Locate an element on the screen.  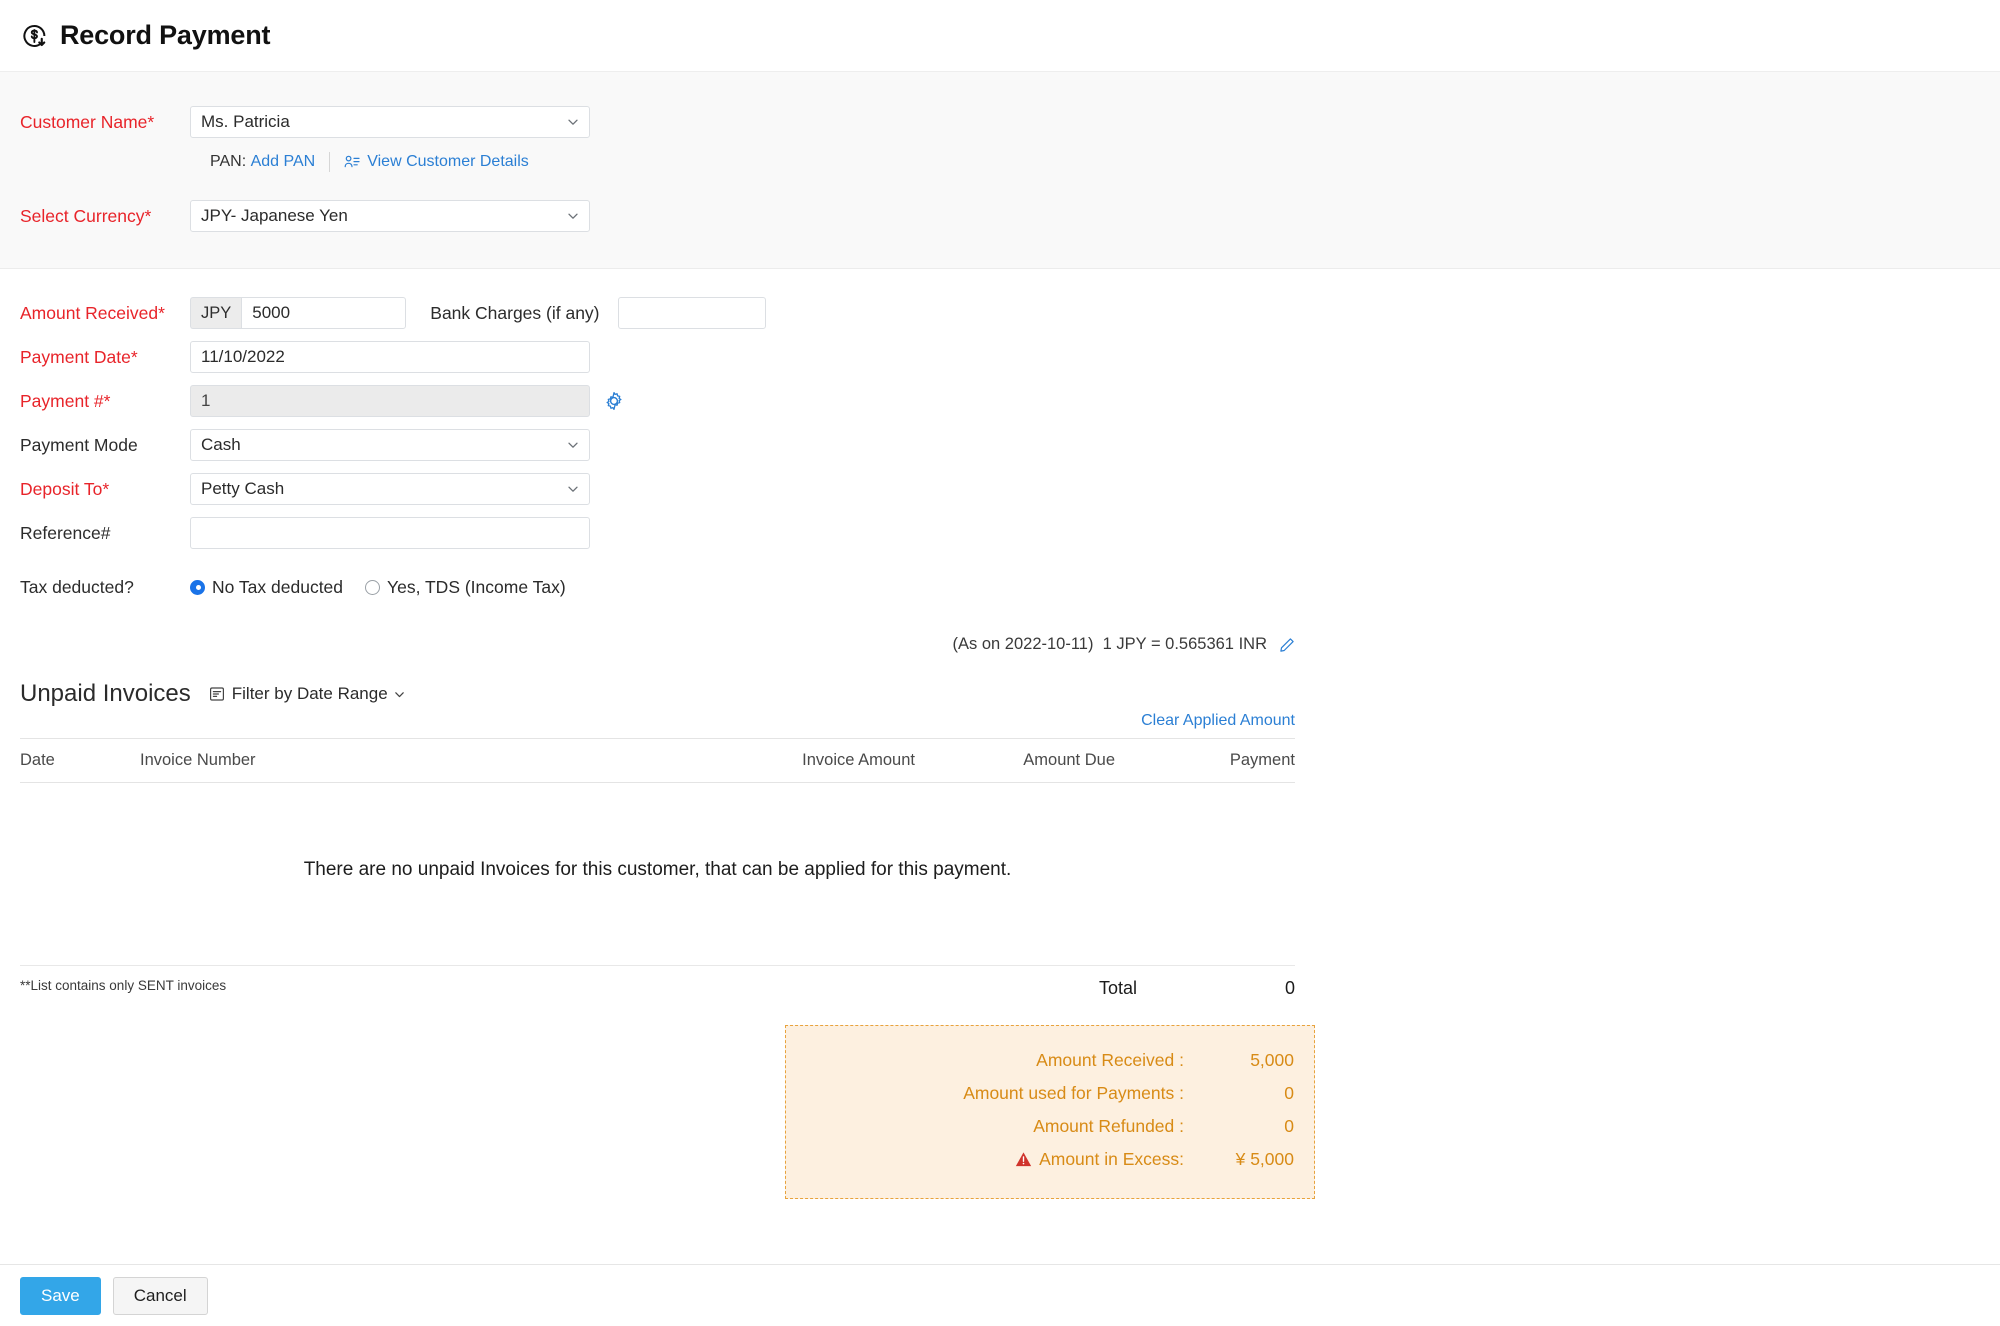
summary-value-amount-used: 0 is located at coordinates (1289, 1093).